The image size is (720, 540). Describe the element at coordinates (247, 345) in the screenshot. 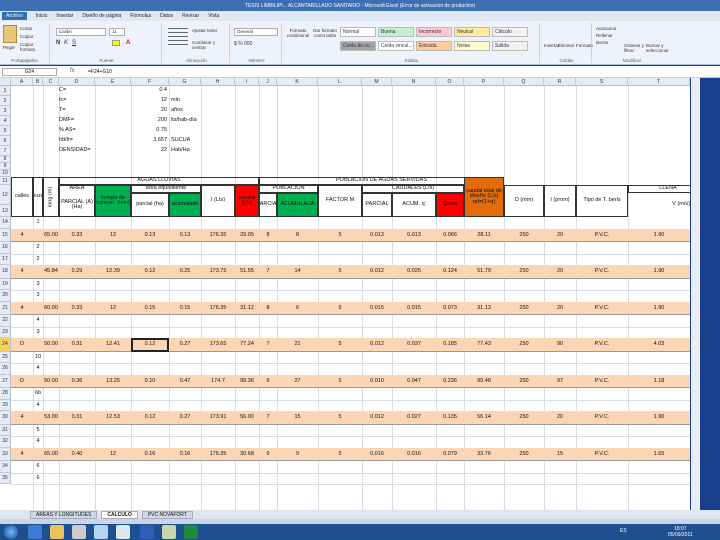

I see `cell-24-j: 77.24` at that location.